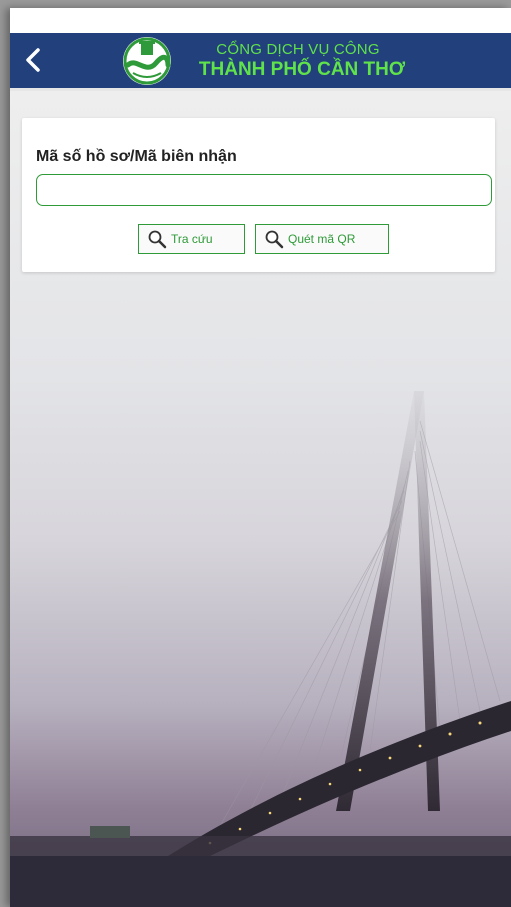  Describe the element at coordinates (147, 61) in the screenshot. I see `can-tho-emblem-icon` at that location.